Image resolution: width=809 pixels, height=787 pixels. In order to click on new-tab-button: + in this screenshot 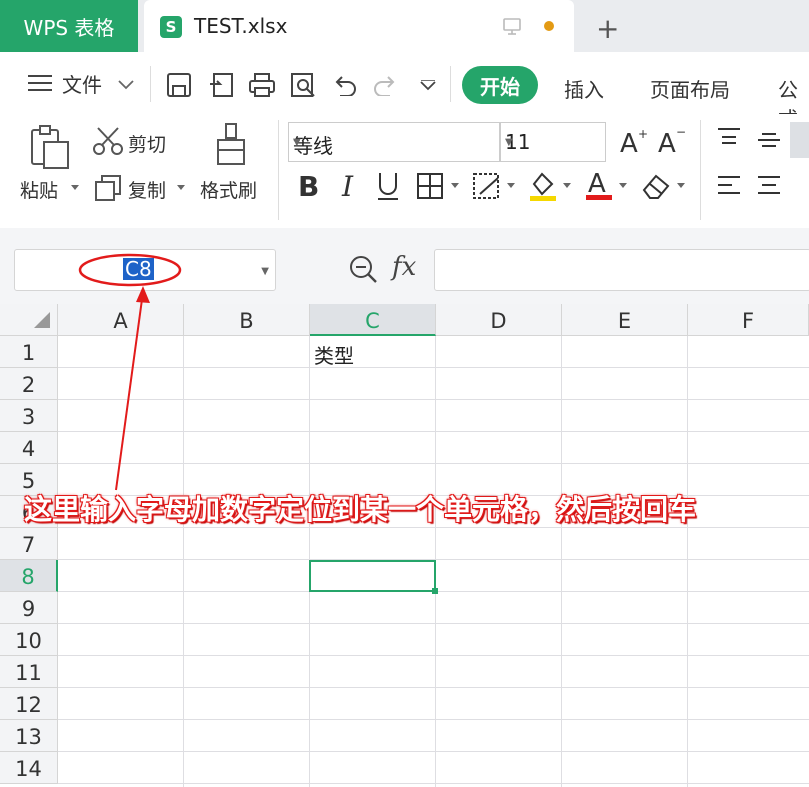, I will do `click(607, 28)`.